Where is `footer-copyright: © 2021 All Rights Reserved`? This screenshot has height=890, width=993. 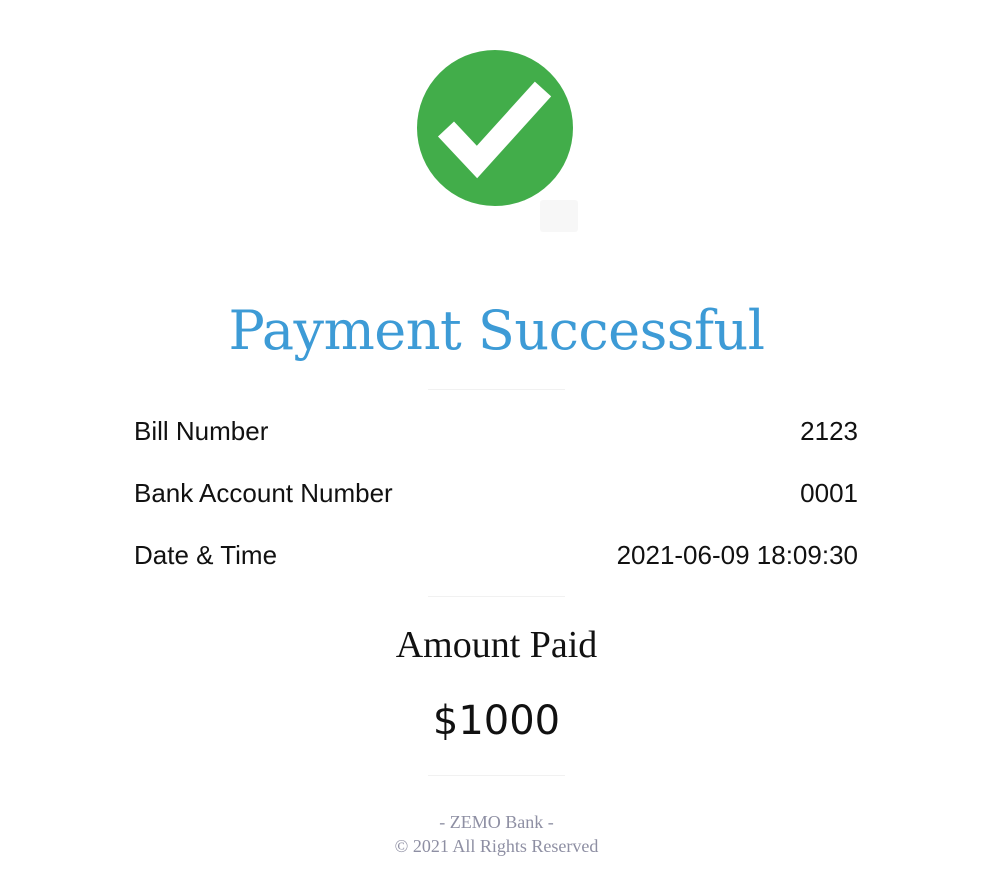
footer-copyright: © 2021 All Rights Reserved is located at coordinates (496, 846).